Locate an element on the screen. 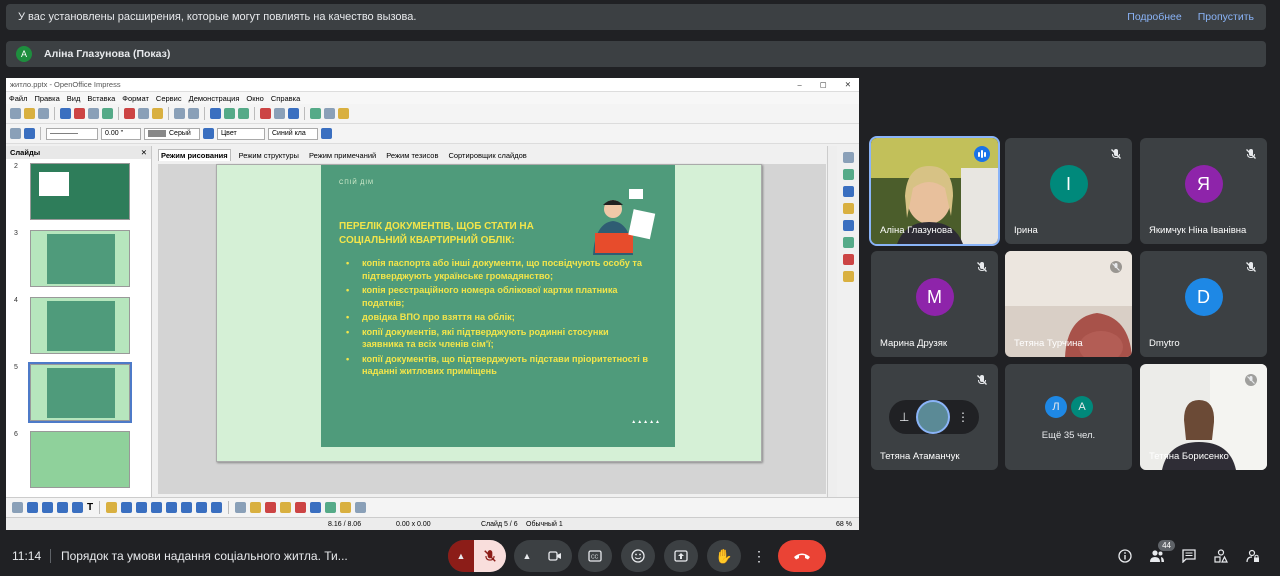  curve-tool-icon is located at coordinates (112, 507).